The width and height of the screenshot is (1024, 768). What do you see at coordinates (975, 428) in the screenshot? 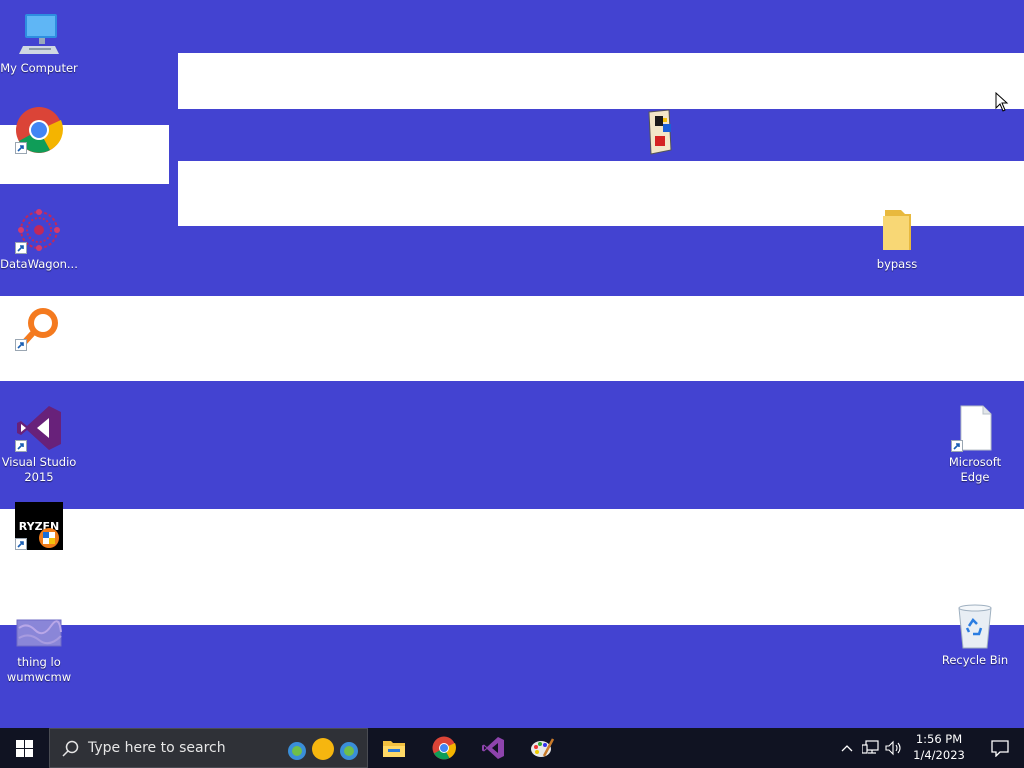
I see `blank-file-icon` at bounding box center [975, 428].